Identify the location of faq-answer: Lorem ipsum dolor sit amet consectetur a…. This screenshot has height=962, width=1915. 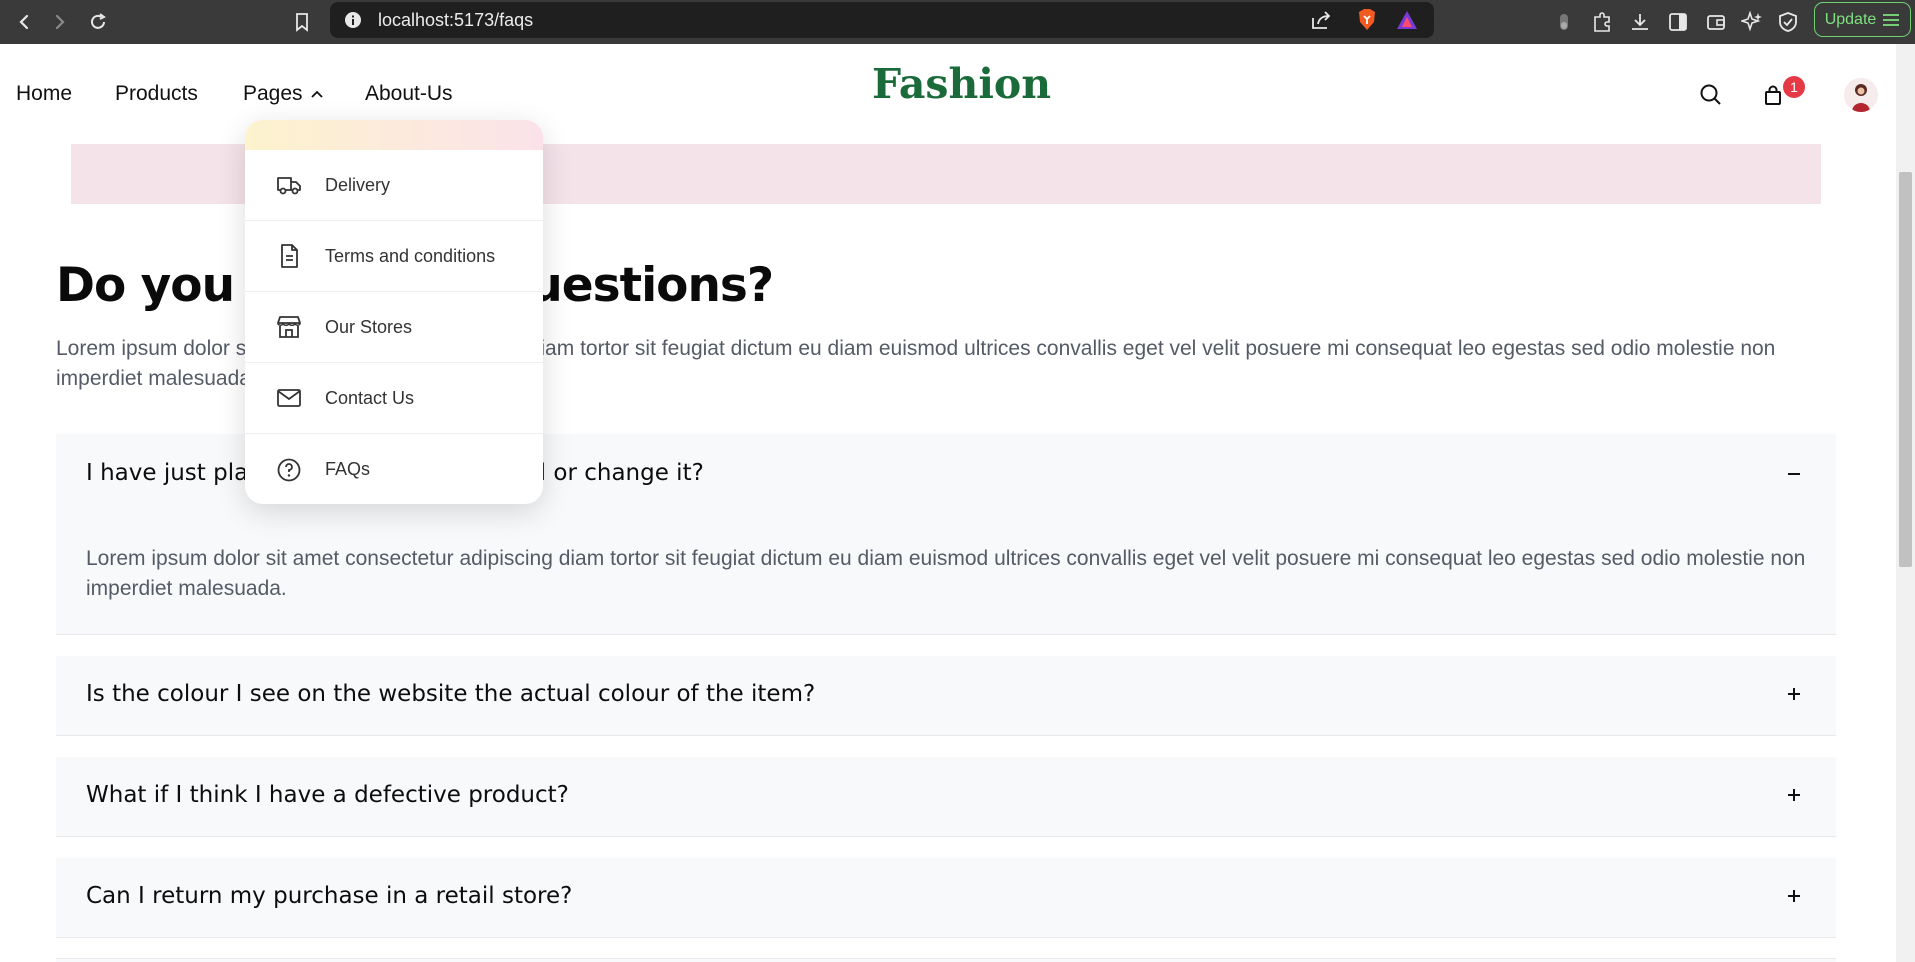
(946, 573).